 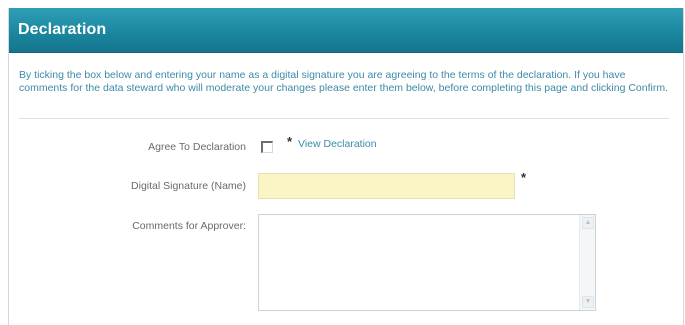 I want to click on view-declaration-link: View Declaration, so click(x=337, y=144).